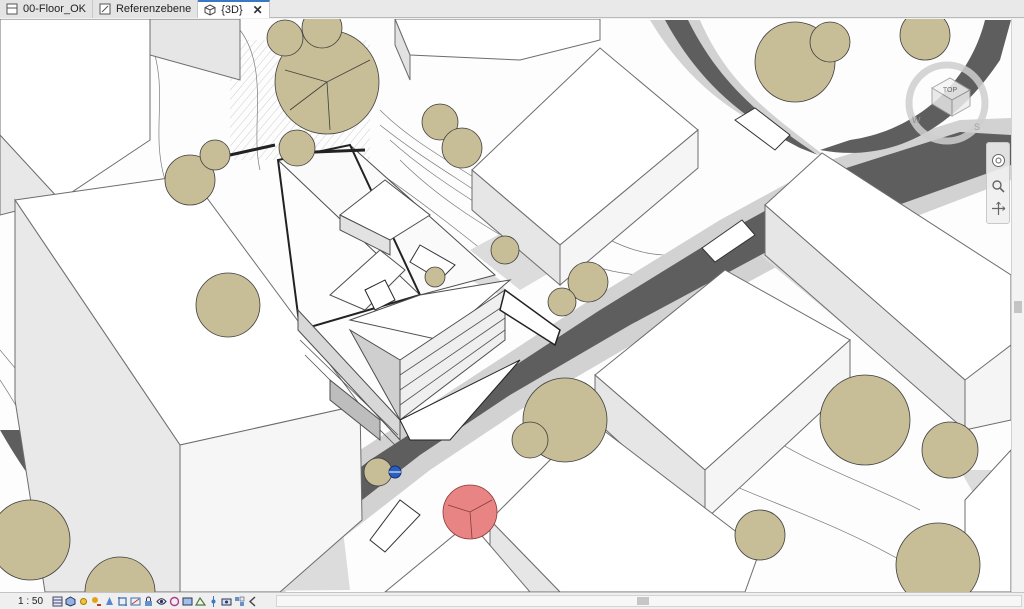 The image size is (1024, 609). What do you see at coordinates (70, 601) in the screenshot?
I see `visual-style-icon` at bounding box center [70, 601].